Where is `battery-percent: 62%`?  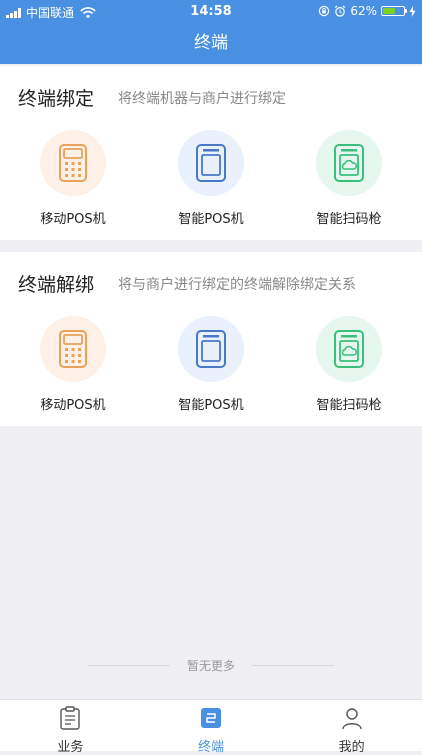 battery-percent: 62% is located at coordinates (363, 11).